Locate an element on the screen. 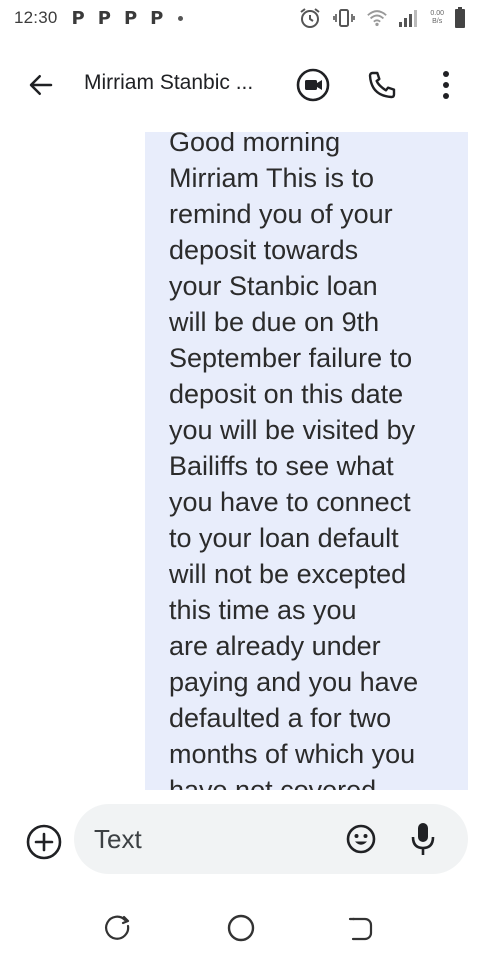 The width and height of the screenshot is (480, 960). net-speed-unit: B/s is located at coordinates (437, 21).